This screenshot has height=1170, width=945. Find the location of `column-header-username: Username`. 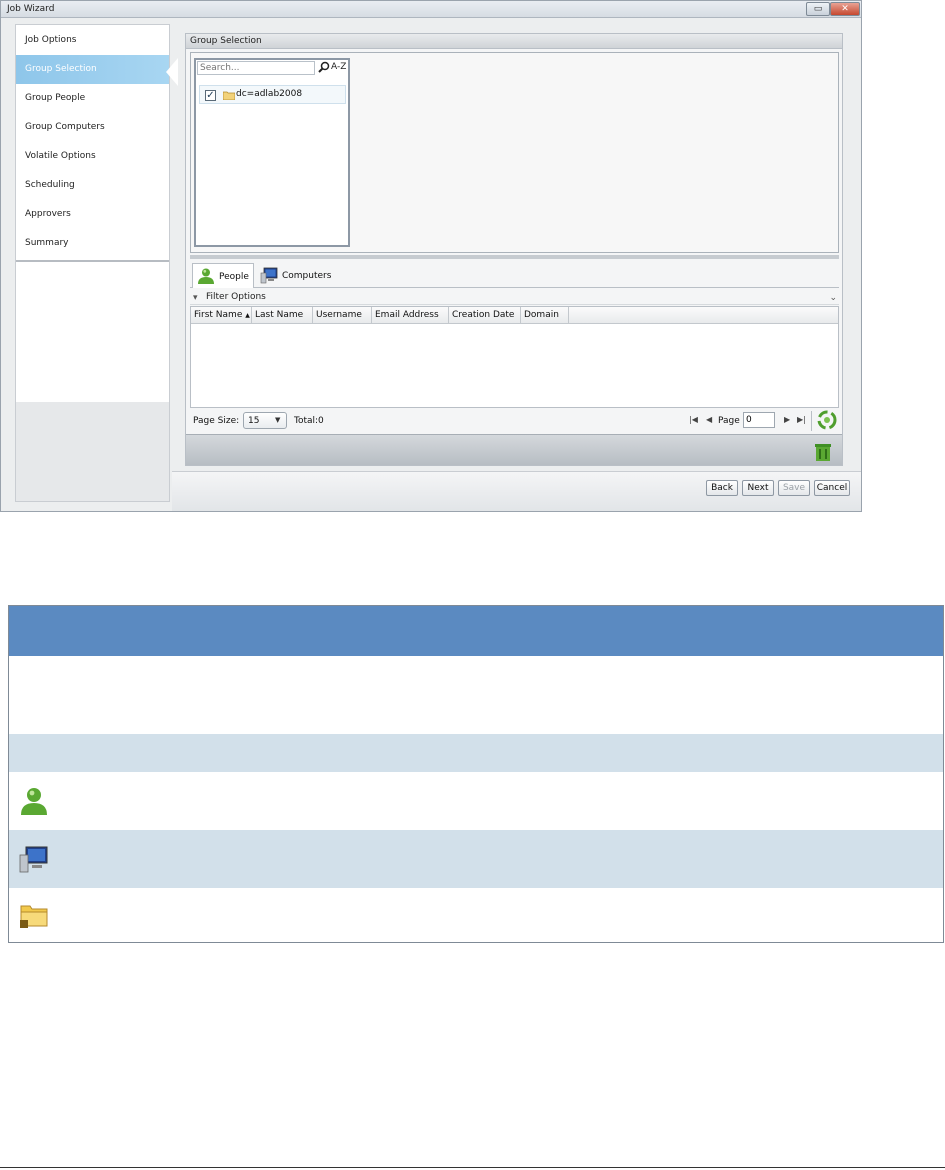

column-header-username: Username is located at coordinates (342, 315).